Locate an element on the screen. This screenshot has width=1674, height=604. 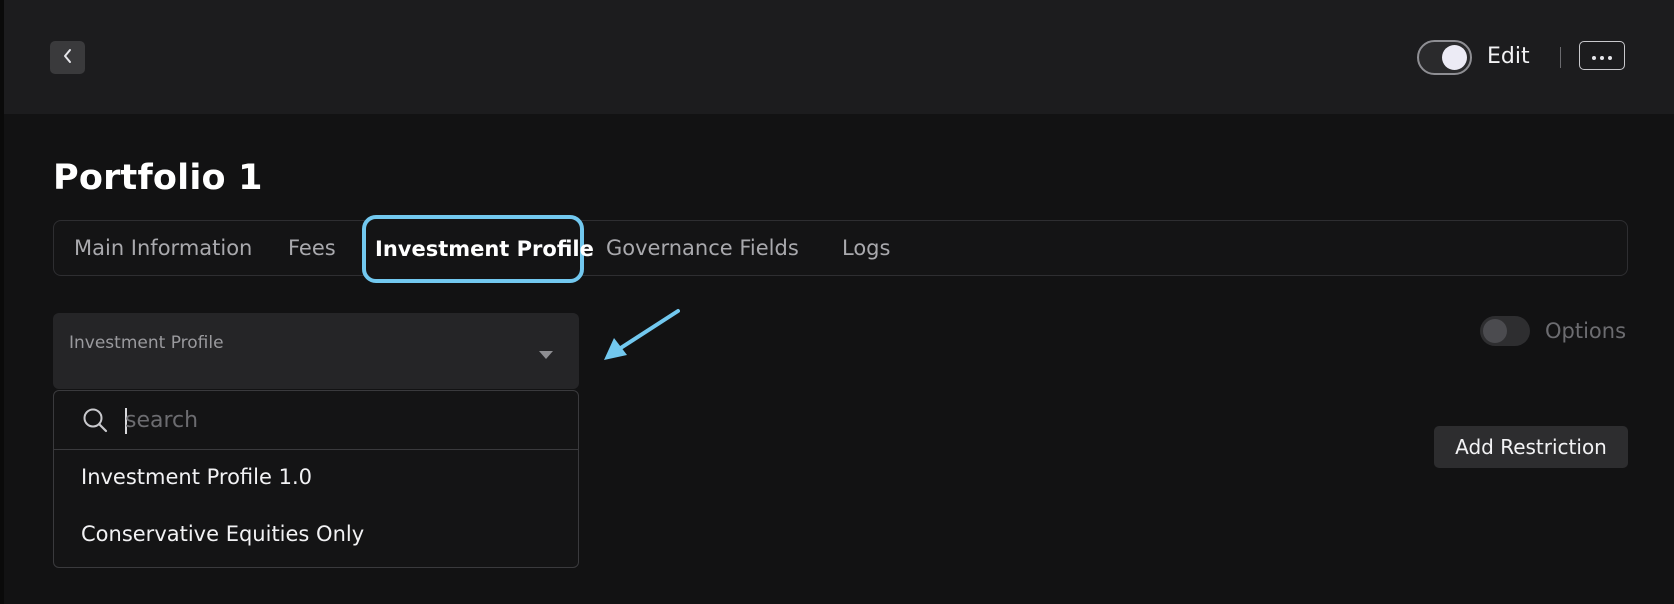
options-toggle-knob is located at coordinates (1495, 331).